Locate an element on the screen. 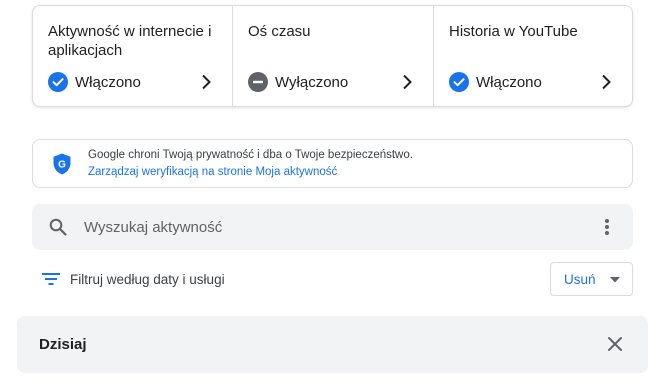 This screenshot has height=389, width=670. filter-by-date-and-service: Filtruj według daty i usługi is located at coordinates (132, 279).